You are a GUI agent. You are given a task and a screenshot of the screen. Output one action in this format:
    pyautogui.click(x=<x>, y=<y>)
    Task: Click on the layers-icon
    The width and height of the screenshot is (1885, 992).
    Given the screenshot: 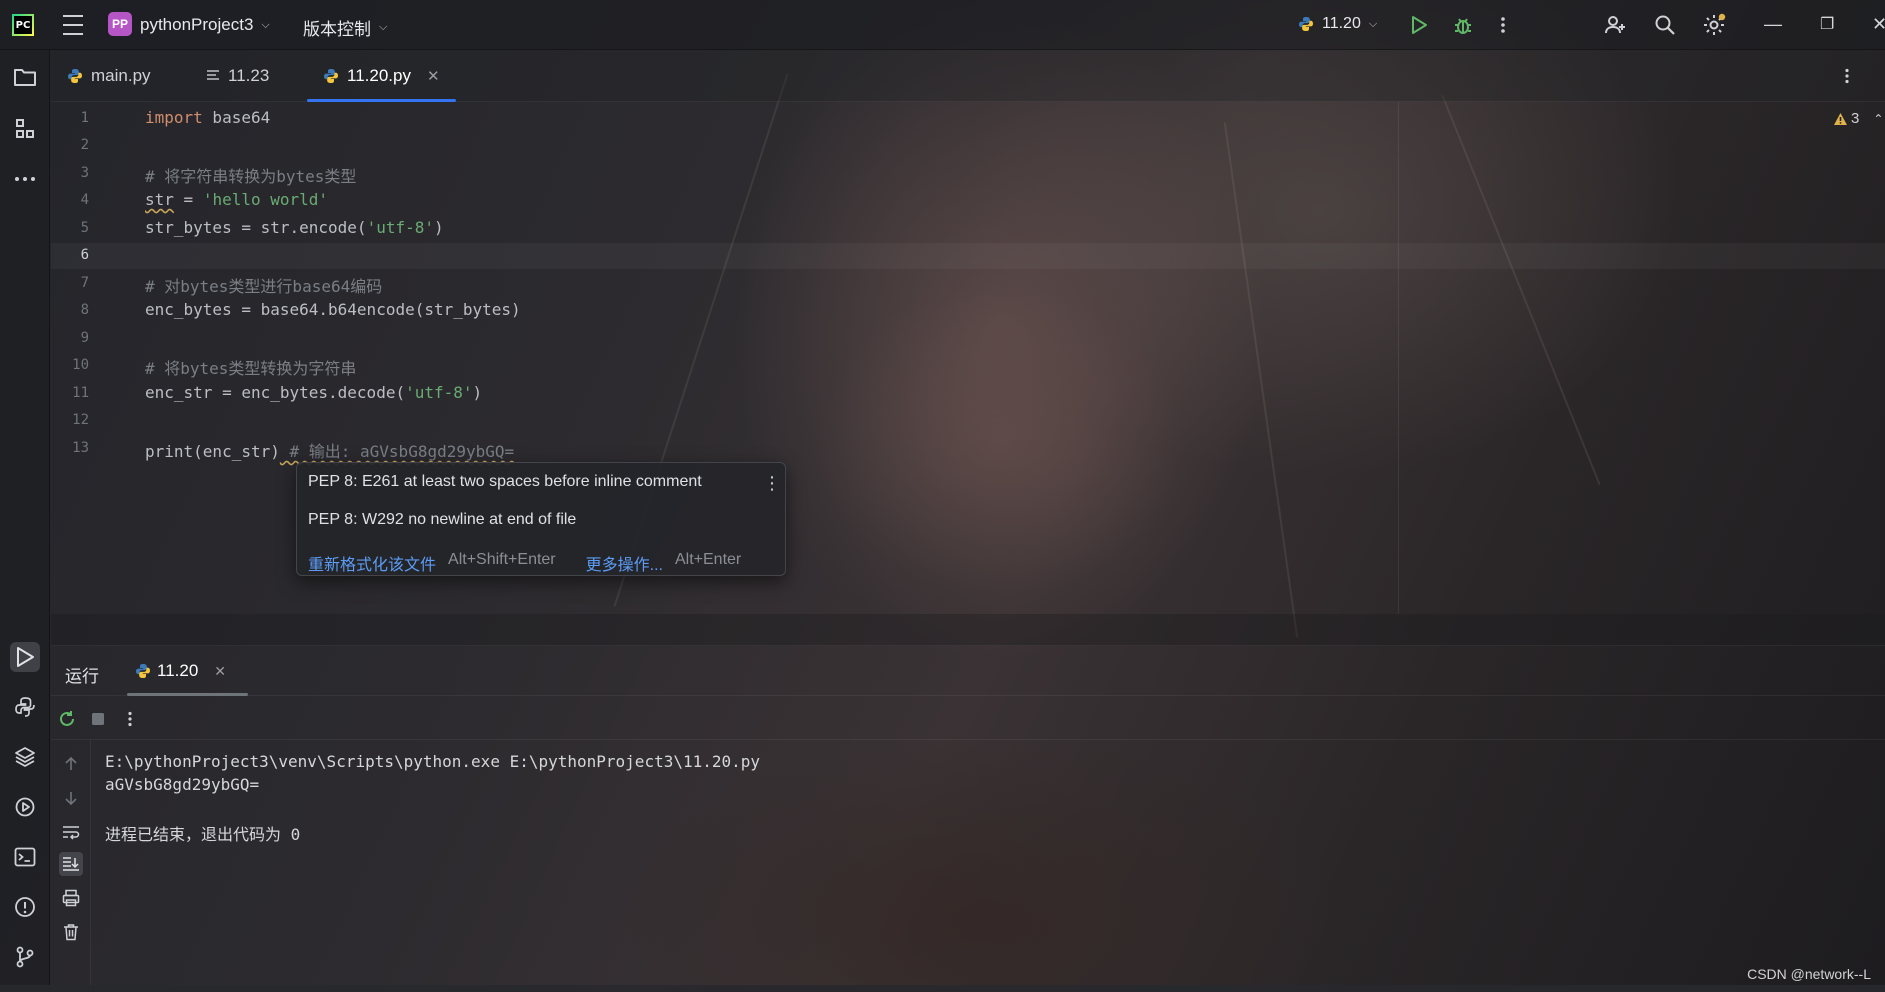 What is the action you would take?
    pyautogui.click(x=25, y=757)
    